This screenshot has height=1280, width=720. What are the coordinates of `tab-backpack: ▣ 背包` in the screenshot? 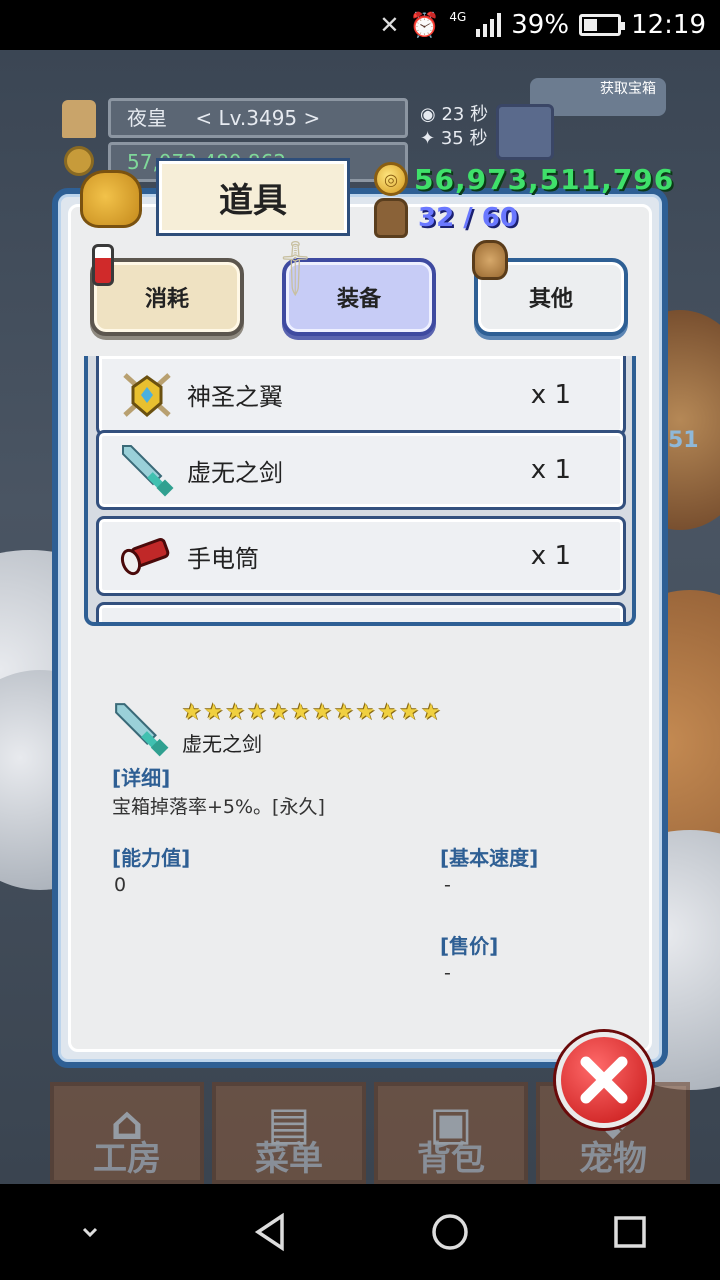 It's located at (451, 1133).